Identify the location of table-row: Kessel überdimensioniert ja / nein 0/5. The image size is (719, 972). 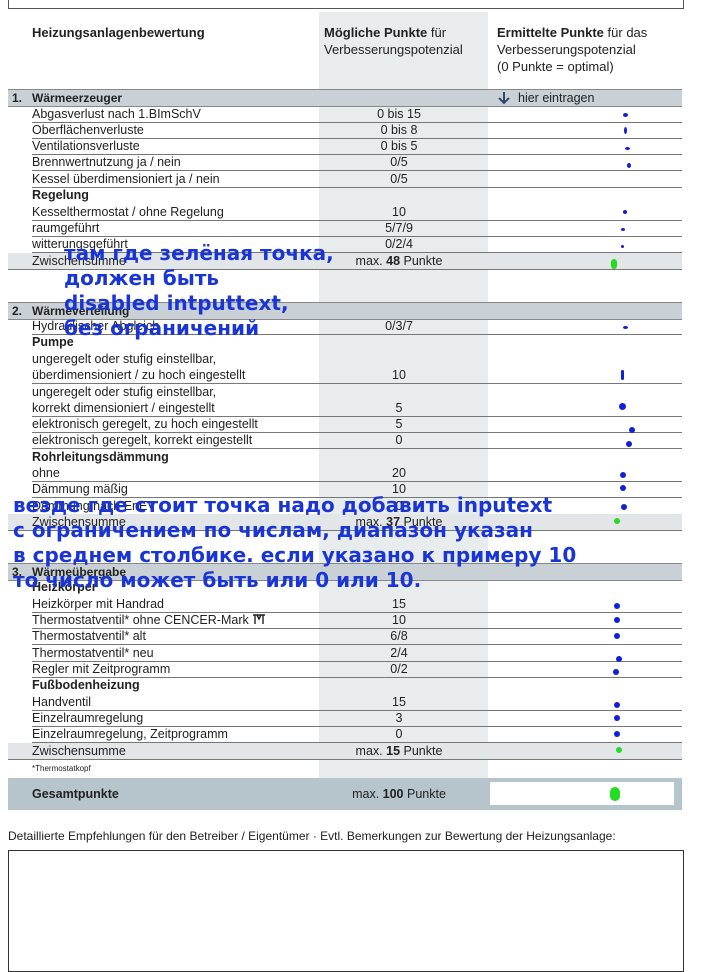
(357, 179).